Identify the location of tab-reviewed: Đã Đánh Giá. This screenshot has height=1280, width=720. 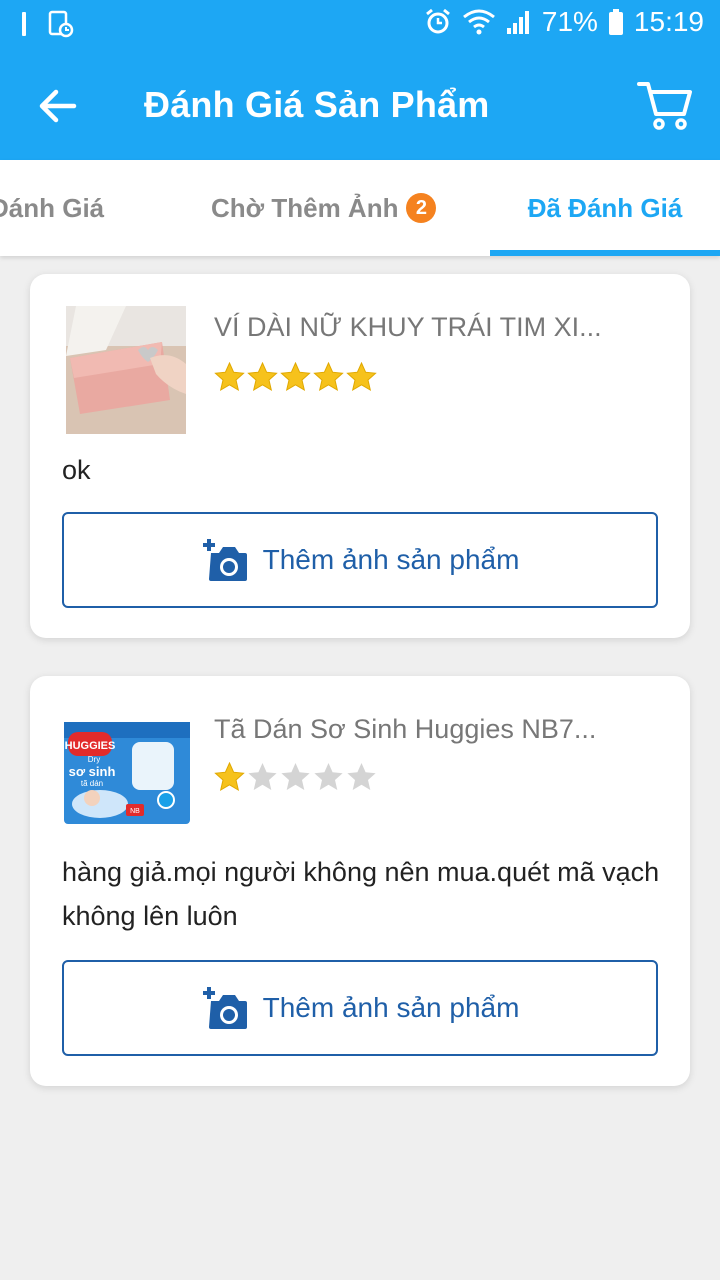
(605, 208).